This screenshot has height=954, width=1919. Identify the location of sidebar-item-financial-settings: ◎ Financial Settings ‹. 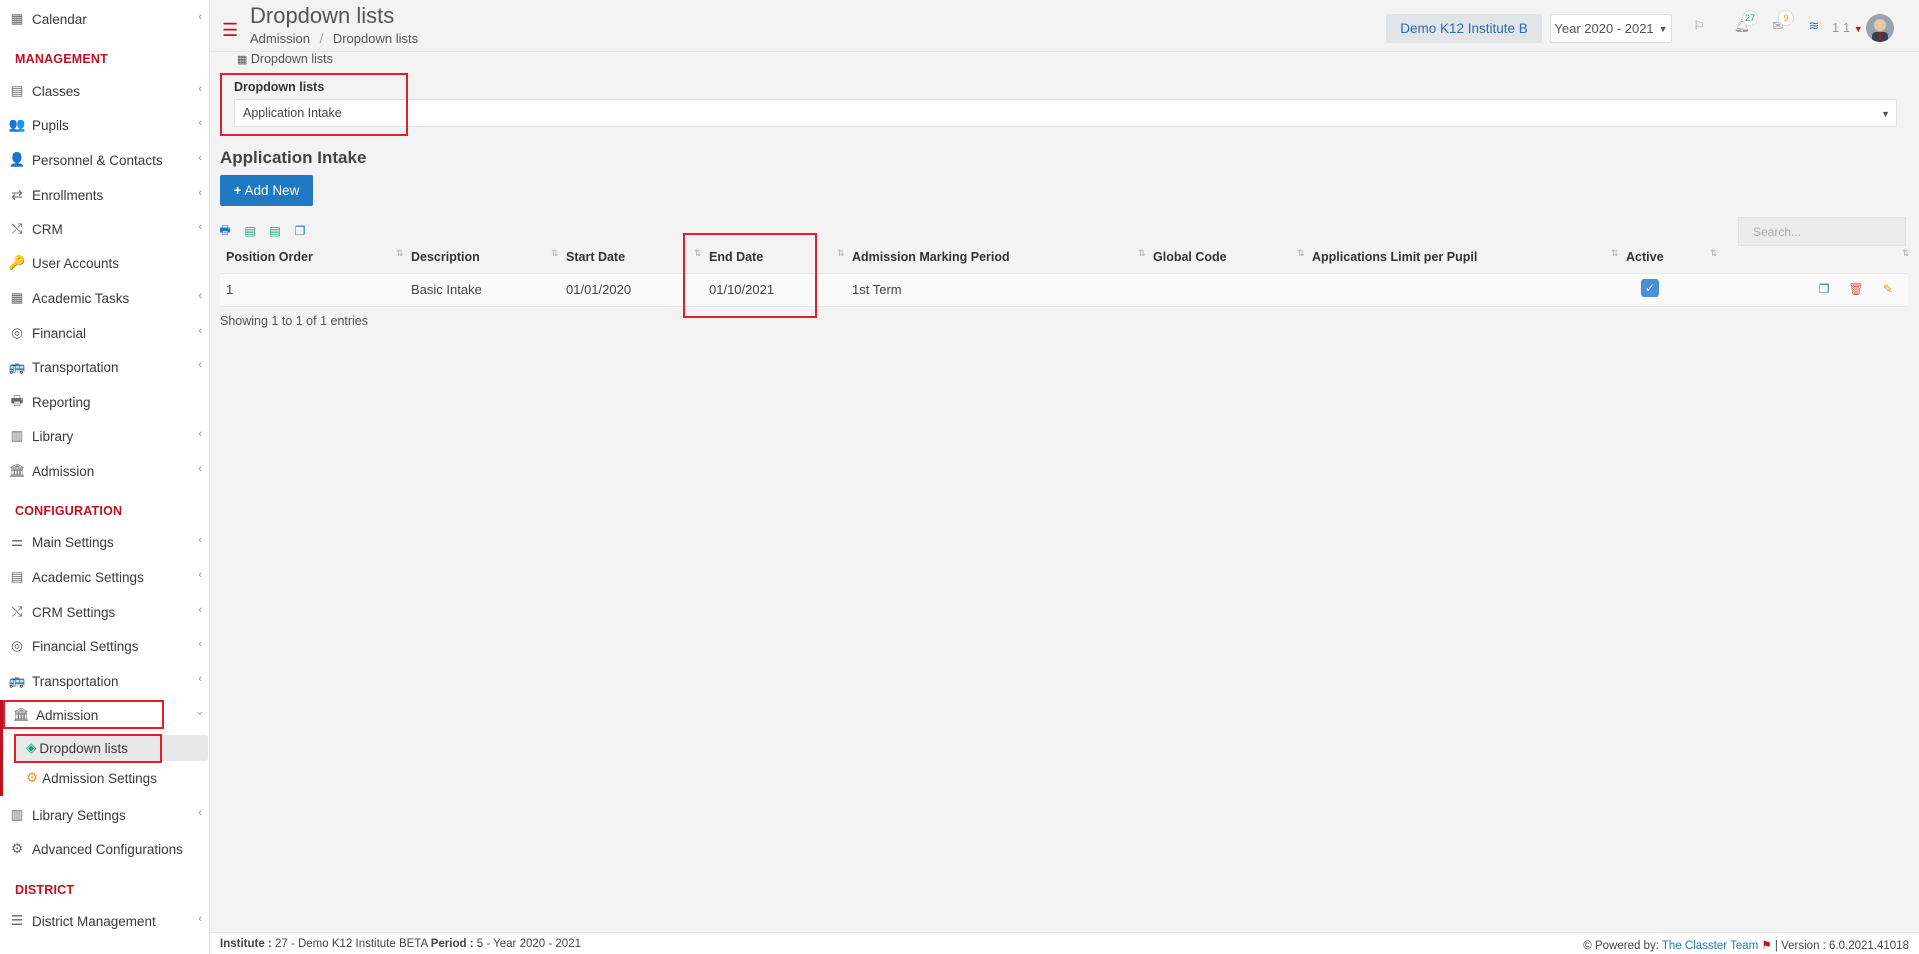
(104, 646).